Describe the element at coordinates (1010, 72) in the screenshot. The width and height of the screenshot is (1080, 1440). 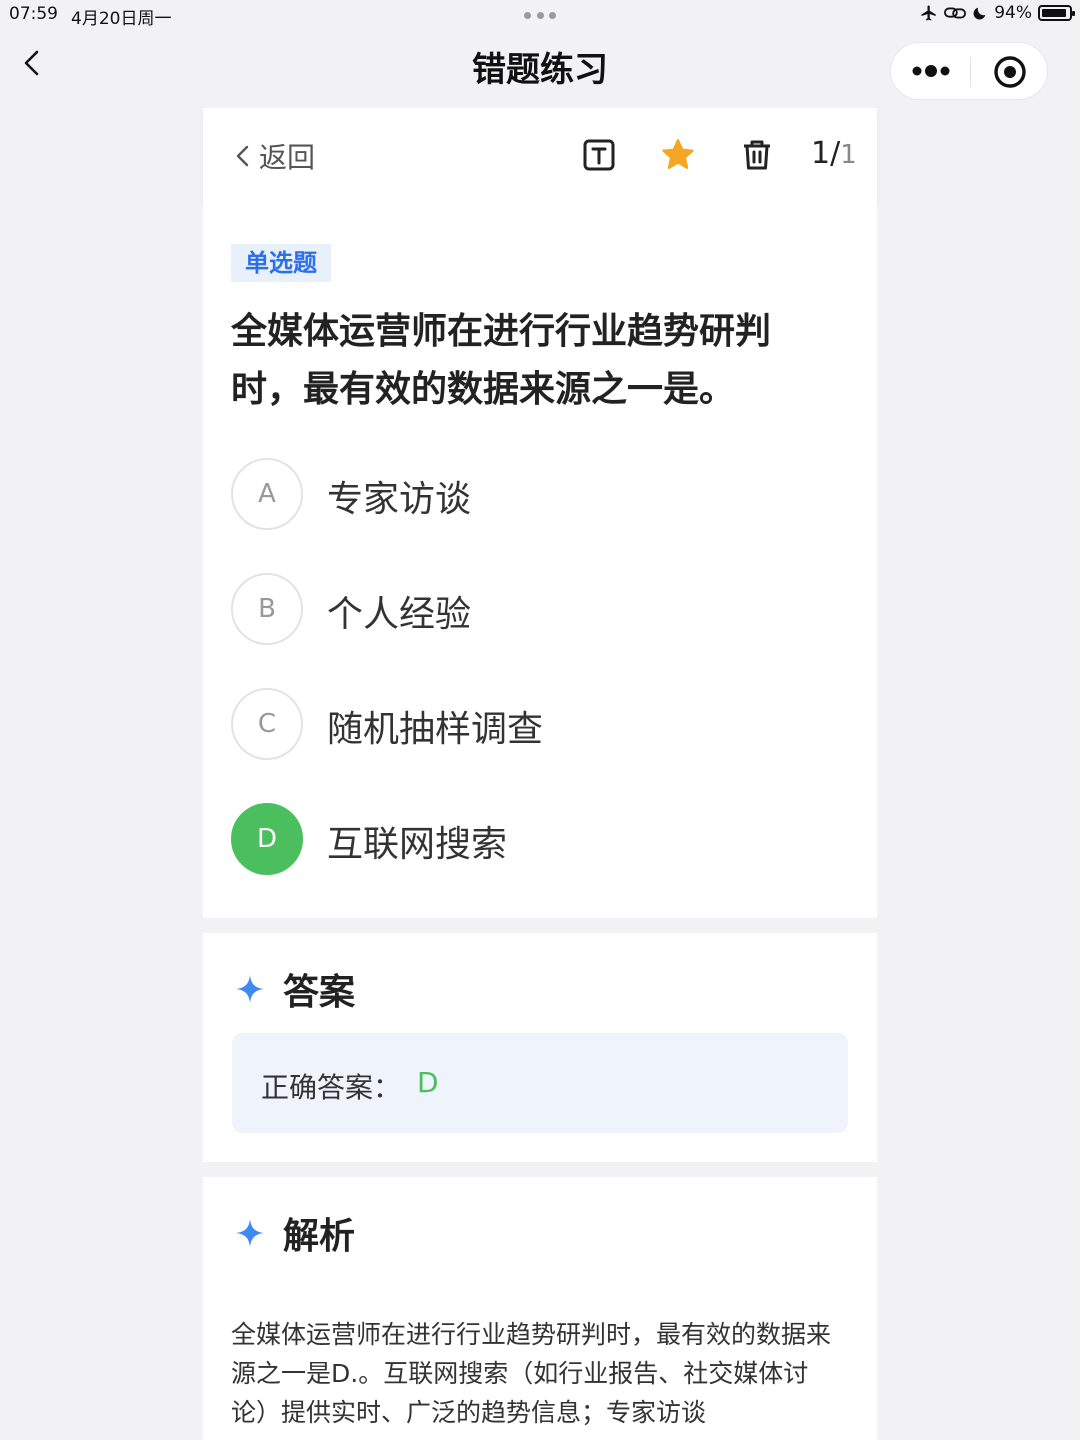
I see `close-target-icon` at that location.